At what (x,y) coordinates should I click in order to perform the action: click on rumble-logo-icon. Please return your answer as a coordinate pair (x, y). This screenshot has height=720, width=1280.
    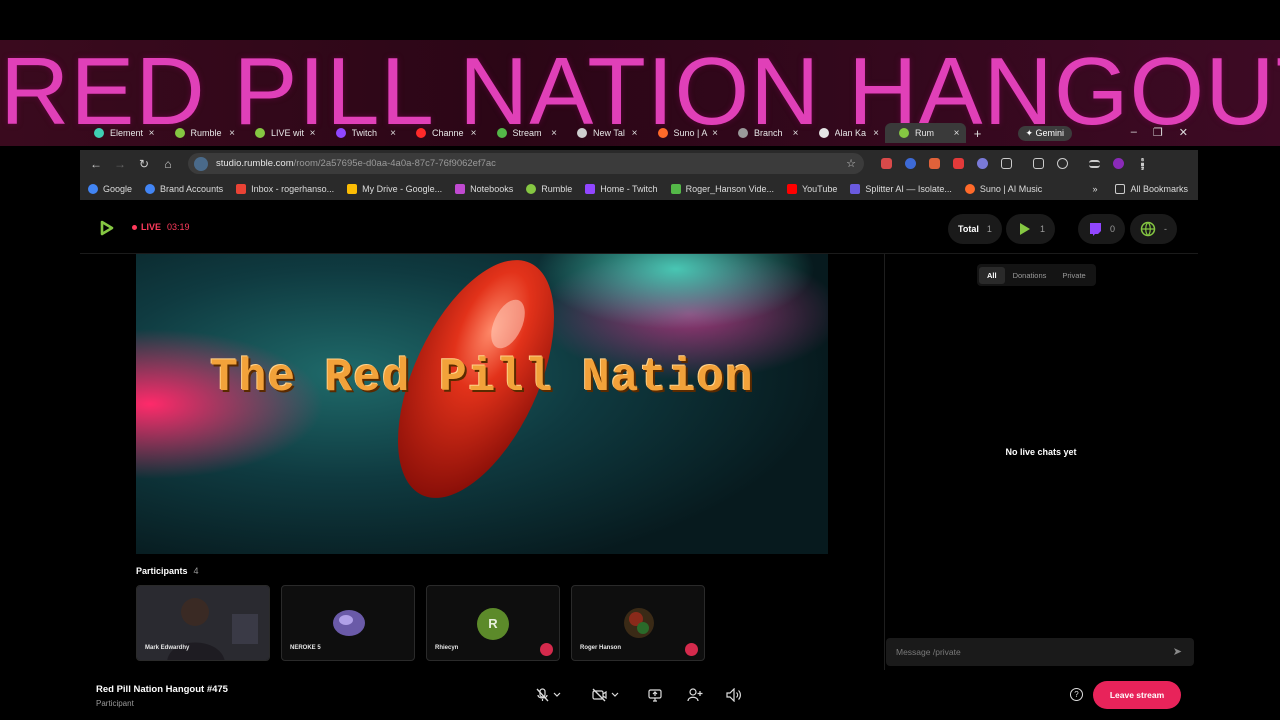
    Looking at the image, I should click on (106, 228).